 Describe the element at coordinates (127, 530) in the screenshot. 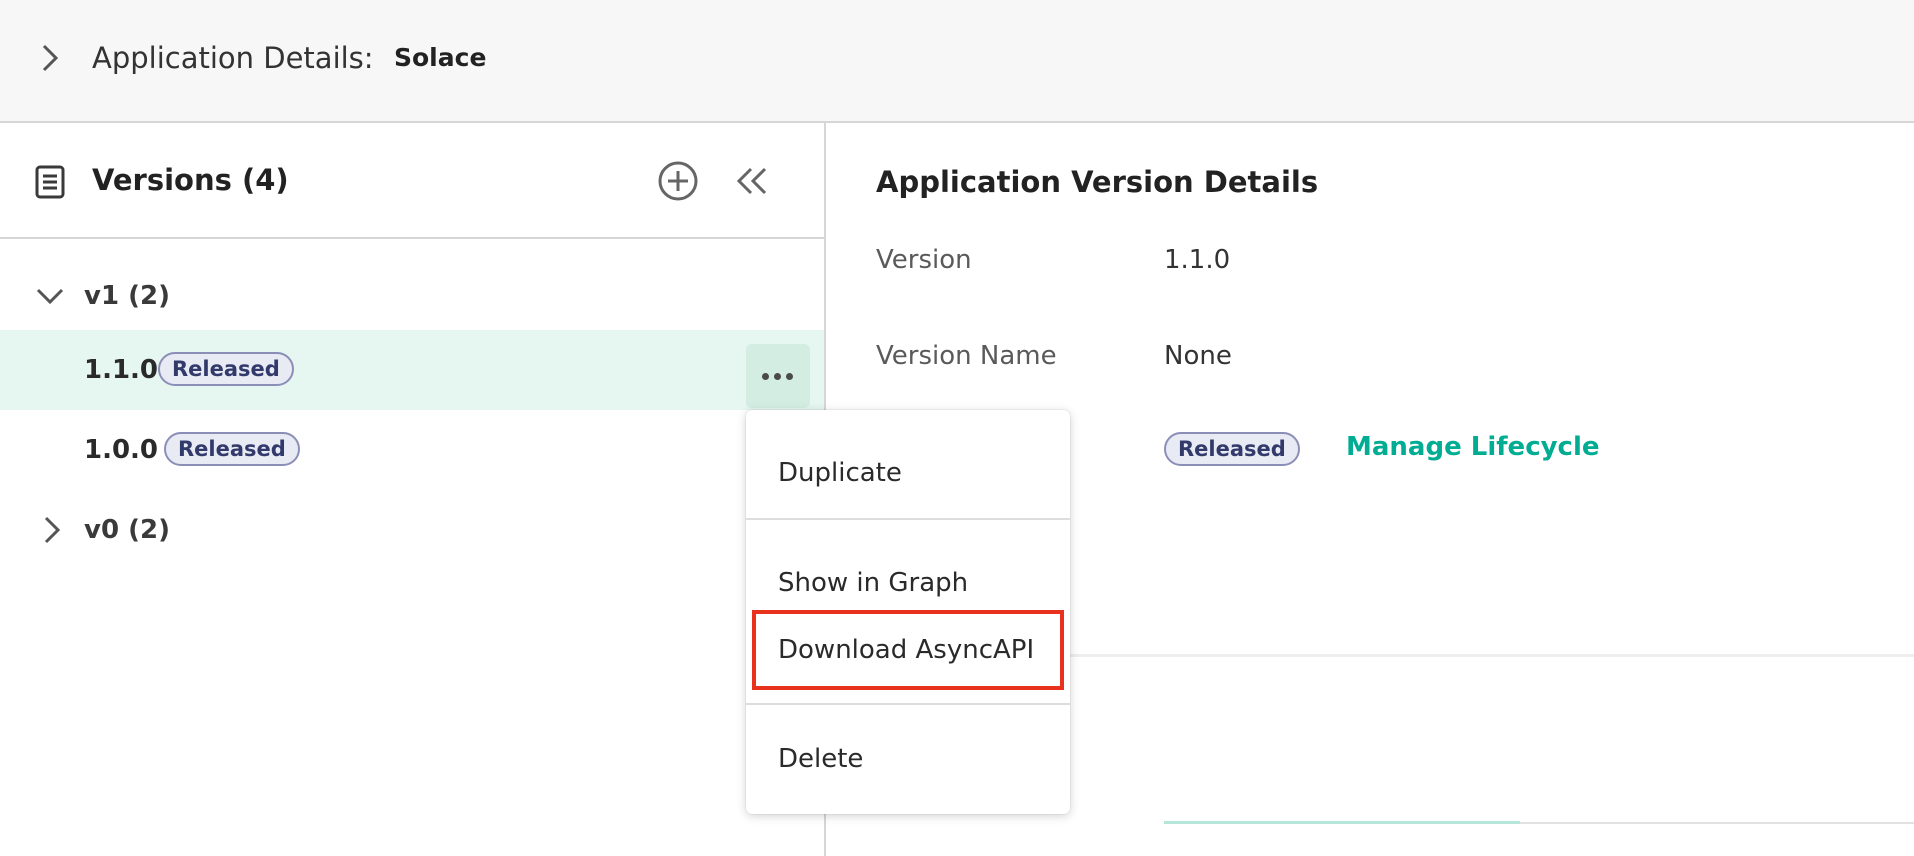

I see `version-group-label: v0 (2)` at that location.